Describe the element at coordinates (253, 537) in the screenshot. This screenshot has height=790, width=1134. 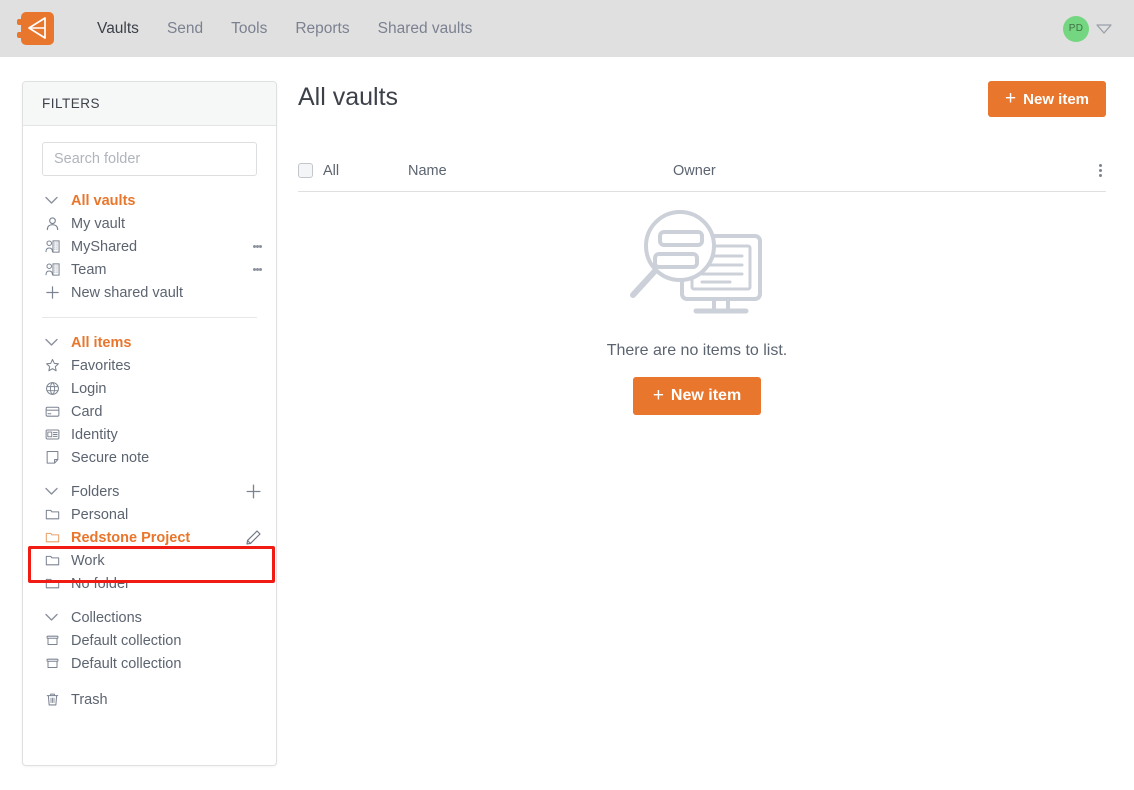
I see `pencil-icon` at that location.